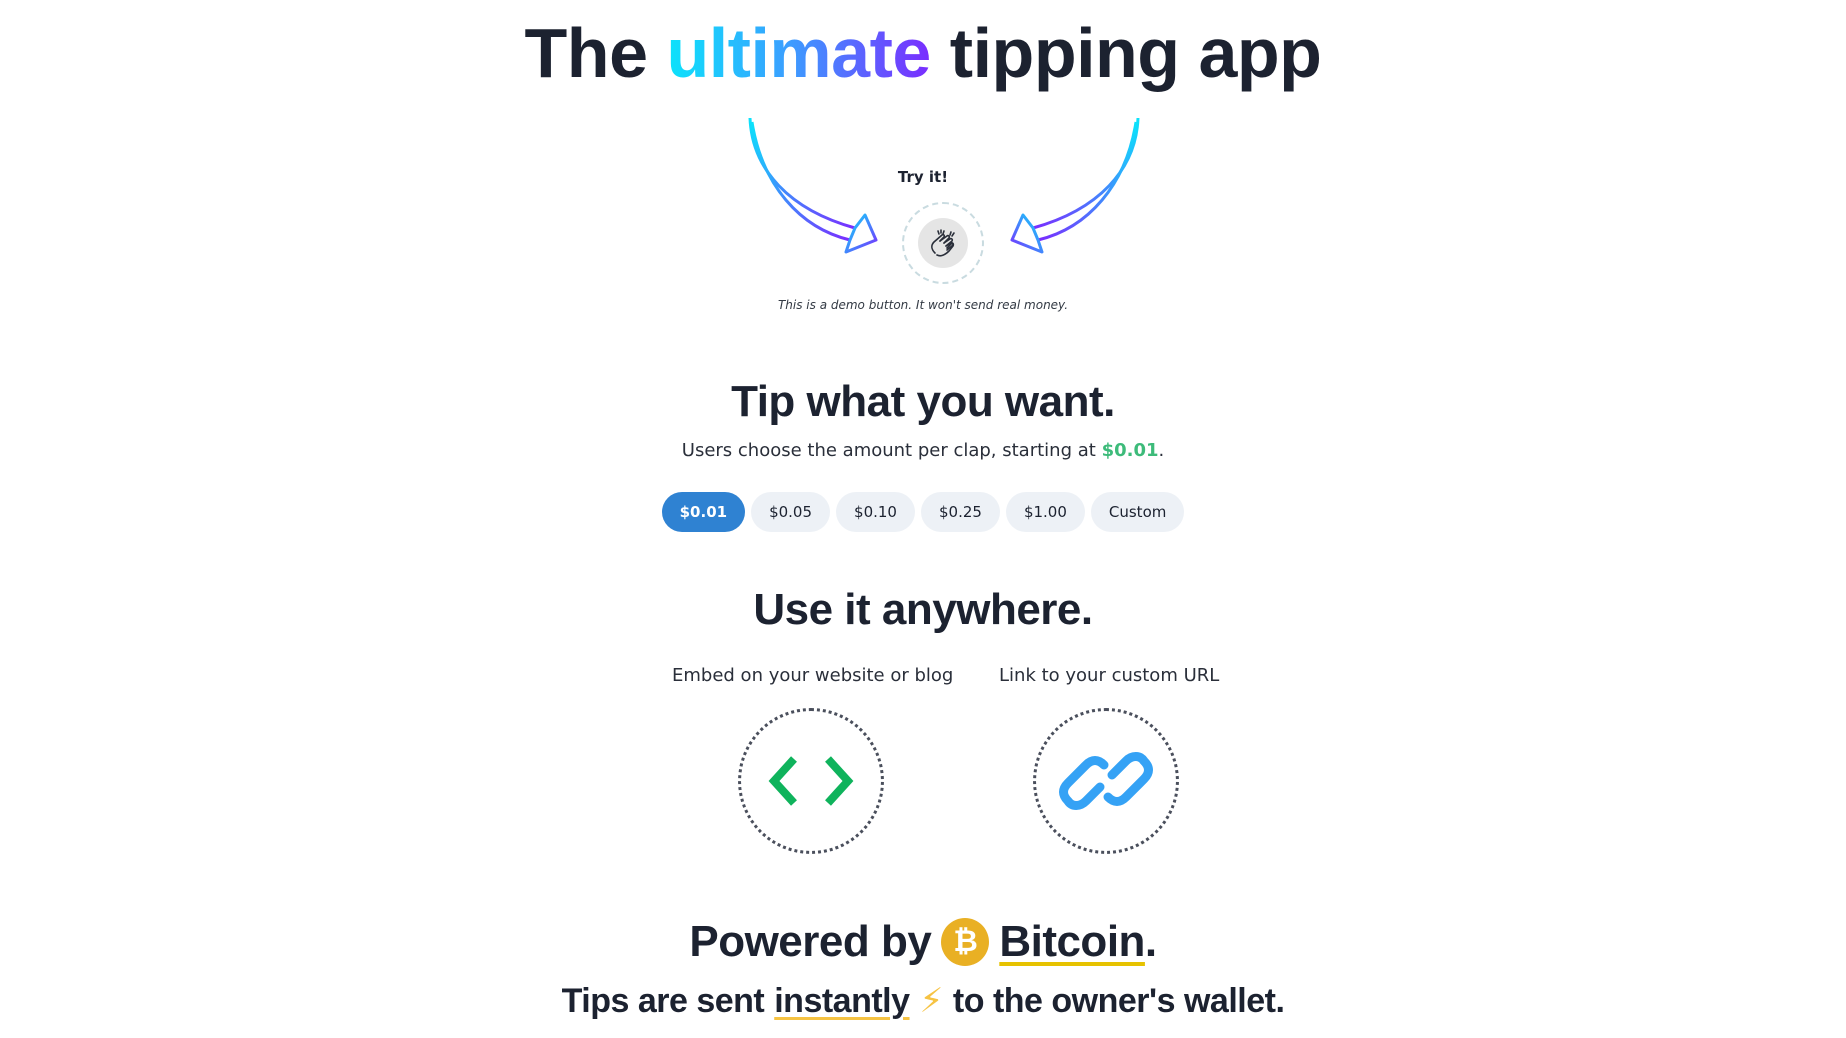 The width and height of the screenshot is (1846, 1038). I want to click on embed-label: Embed on your website or blog, so click(813, 675).